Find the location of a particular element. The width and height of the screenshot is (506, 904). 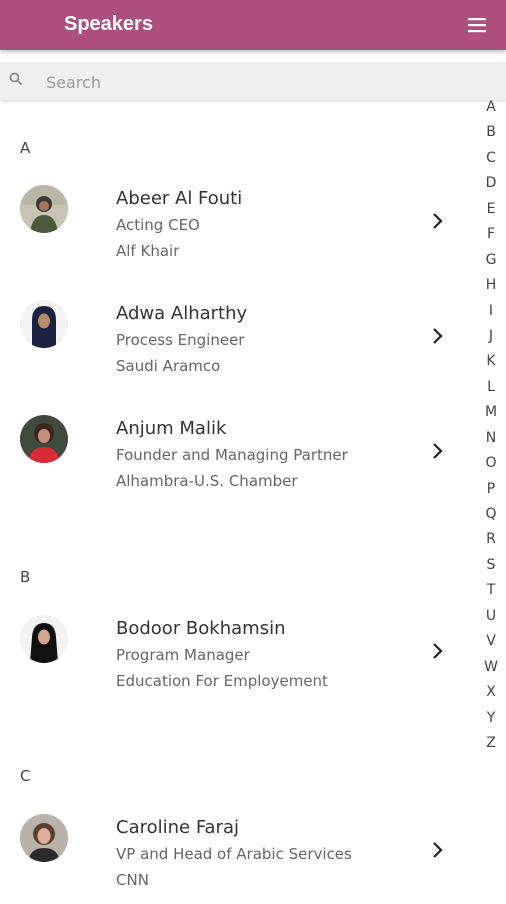

index-letter: K is located at coordinates (491, 361).